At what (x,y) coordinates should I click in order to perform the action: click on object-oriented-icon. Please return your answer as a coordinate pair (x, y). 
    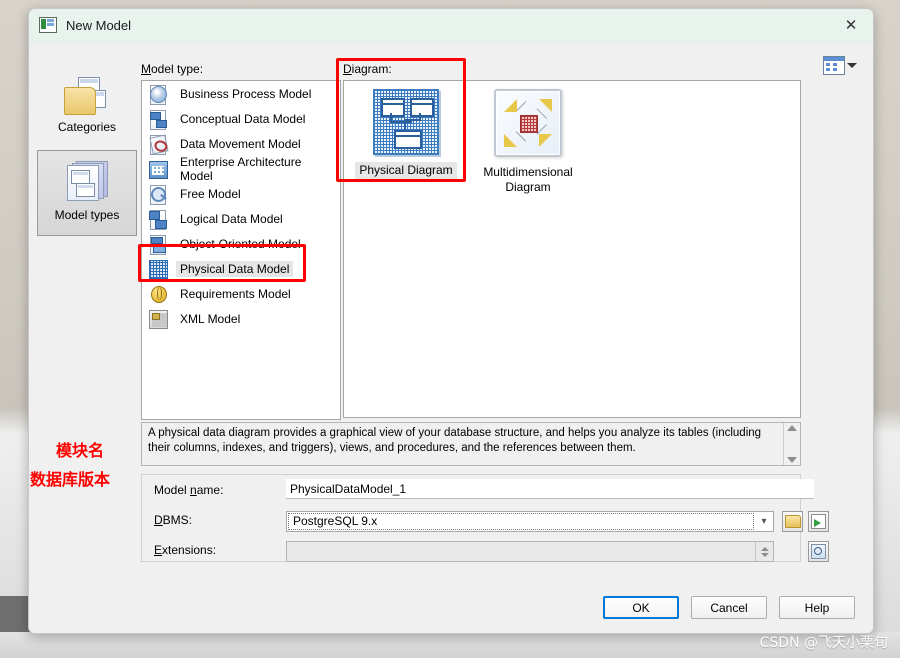
    Looking at the image, I should click on (158, 244).